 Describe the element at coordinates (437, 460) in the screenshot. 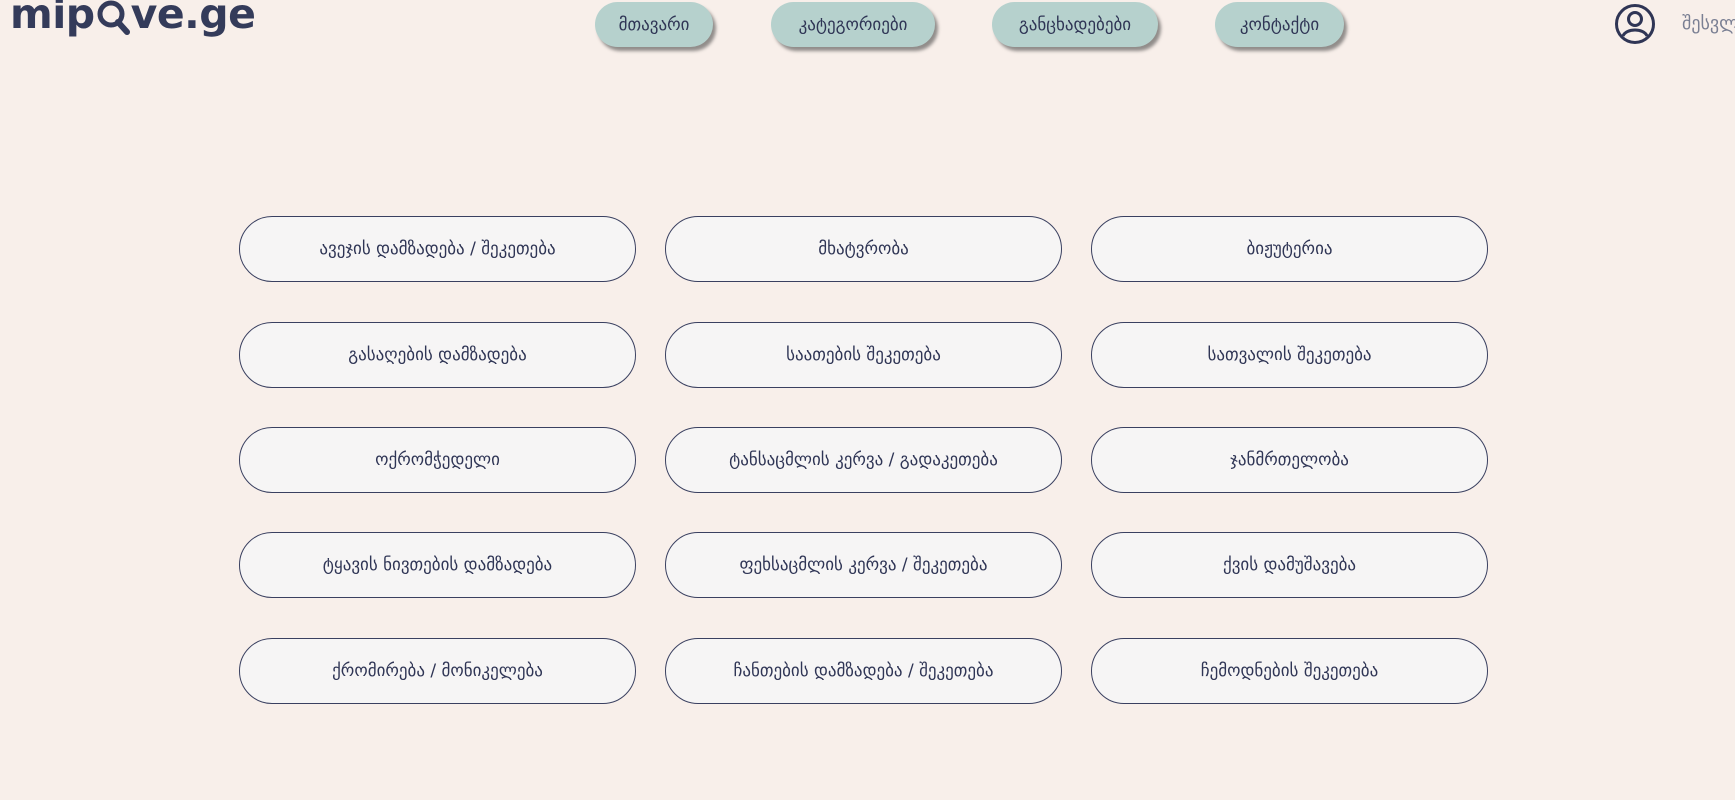

I see `category-button: ოქრომჭედელი` at that location.